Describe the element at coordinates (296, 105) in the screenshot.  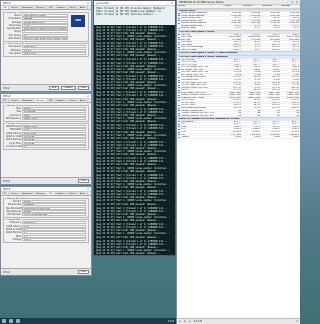
I see `sensor-value: 99.4 %` at that location.